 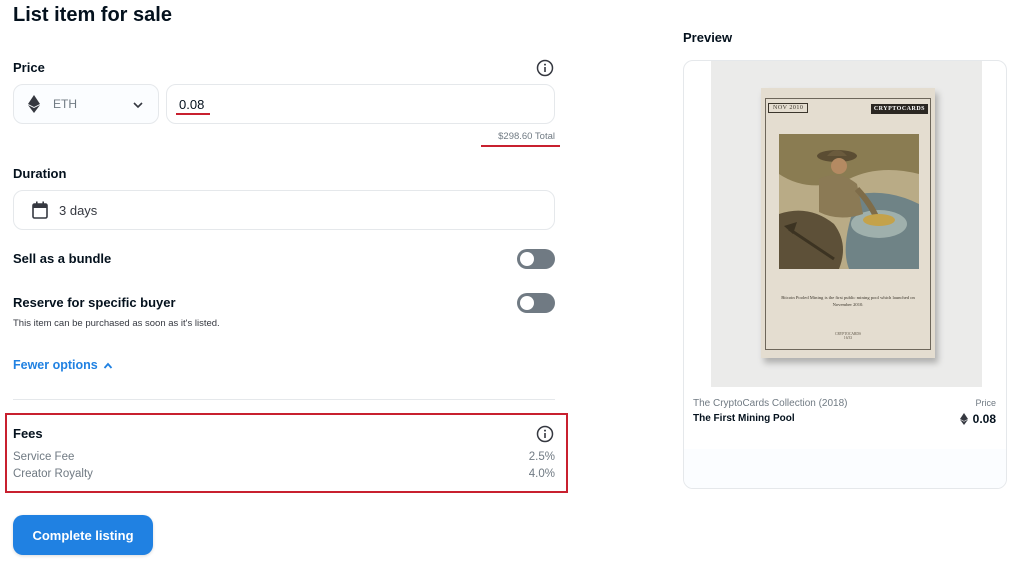 I want to click on card-footer-text: CRYPTOCARDS 16/33, so click(x=848, y=336).